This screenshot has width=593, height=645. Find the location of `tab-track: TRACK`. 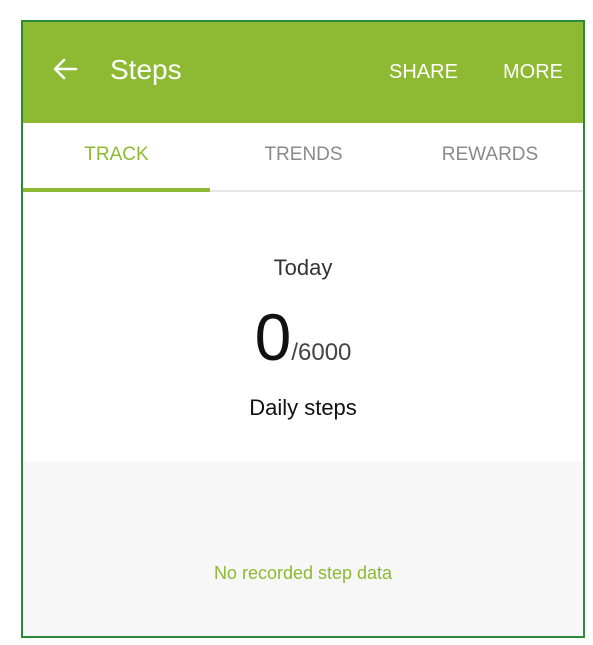

tab-track: TRACK is located at coordinates (116, 156).